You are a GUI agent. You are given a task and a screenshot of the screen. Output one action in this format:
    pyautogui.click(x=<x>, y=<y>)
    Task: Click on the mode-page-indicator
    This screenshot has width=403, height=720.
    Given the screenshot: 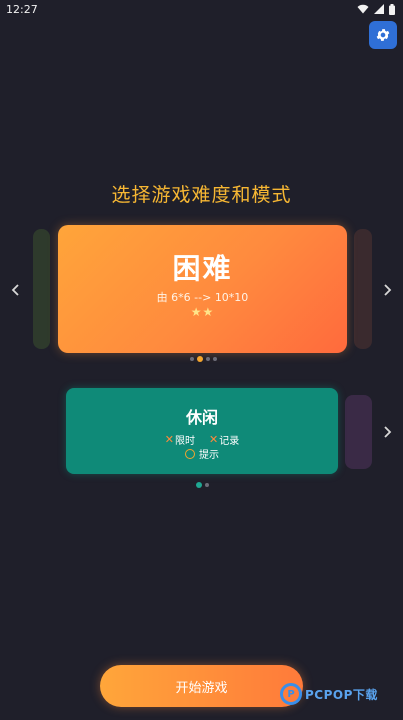 What is the action you would take?
    pyautogui.click(x=202, y=485)
    